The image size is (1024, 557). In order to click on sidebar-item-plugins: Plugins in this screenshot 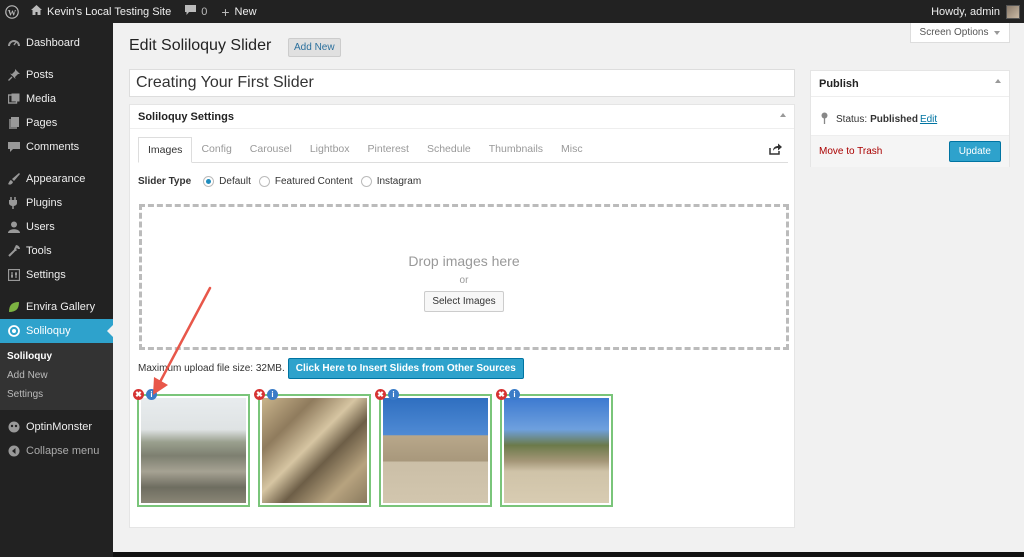, I will do `click(56, 203)`.